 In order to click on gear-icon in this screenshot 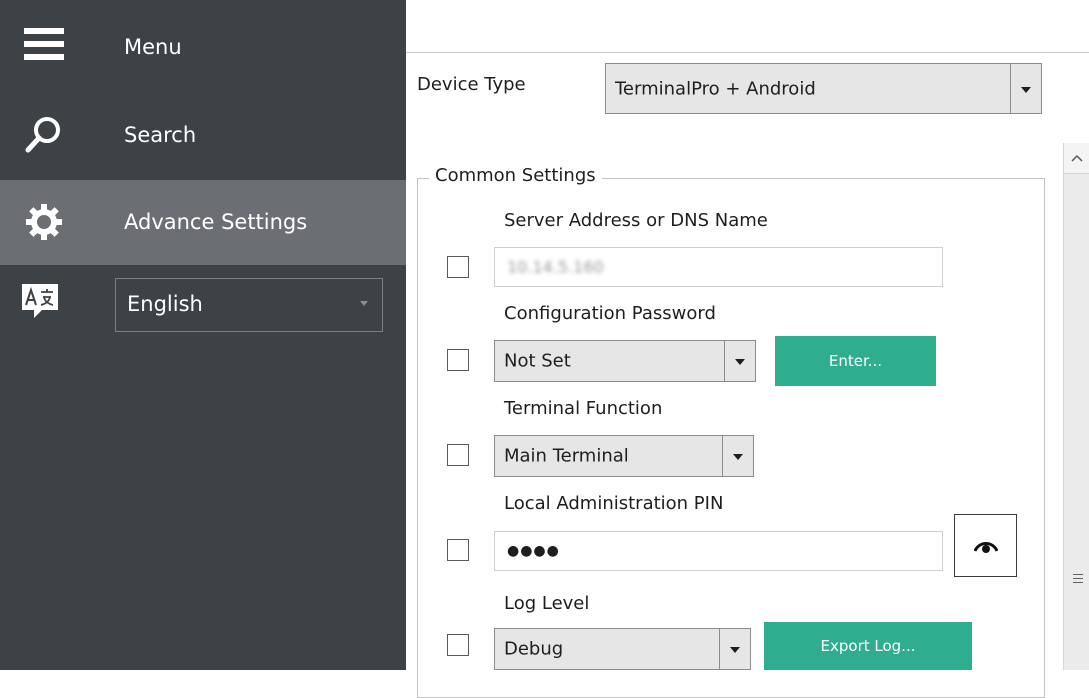, I will do `click(44, 222)`.